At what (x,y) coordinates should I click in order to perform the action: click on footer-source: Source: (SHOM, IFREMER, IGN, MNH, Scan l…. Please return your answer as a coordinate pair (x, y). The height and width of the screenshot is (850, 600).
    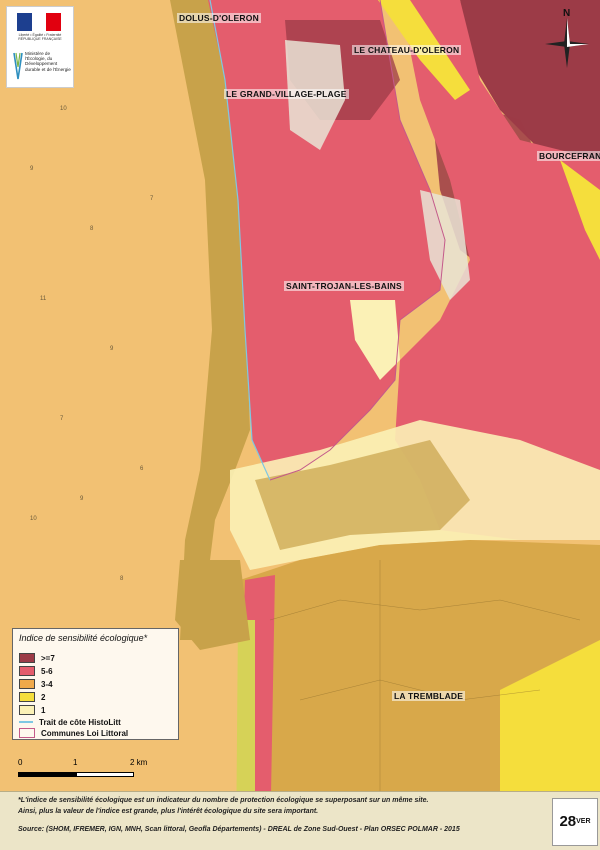
    Looking at the image, I should click on (239, 829).